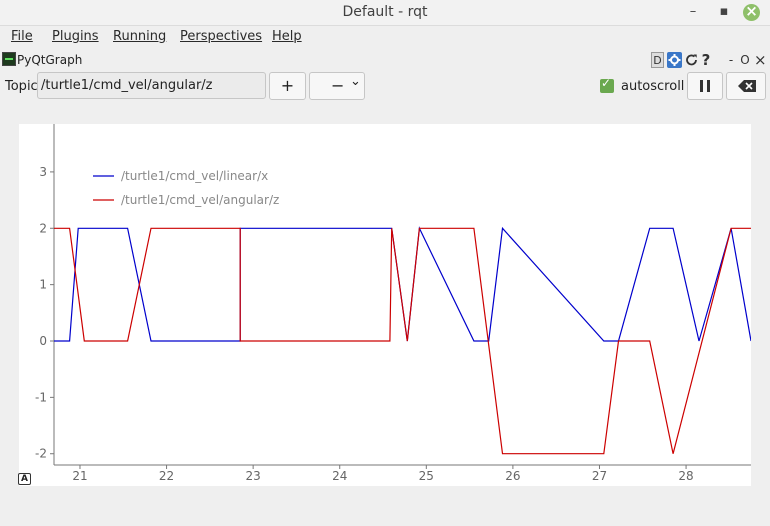  What do you see at coordinates (685, 476) in the screenshot?
I see `x-tick-label: 28` at bounding box center [685, 476].